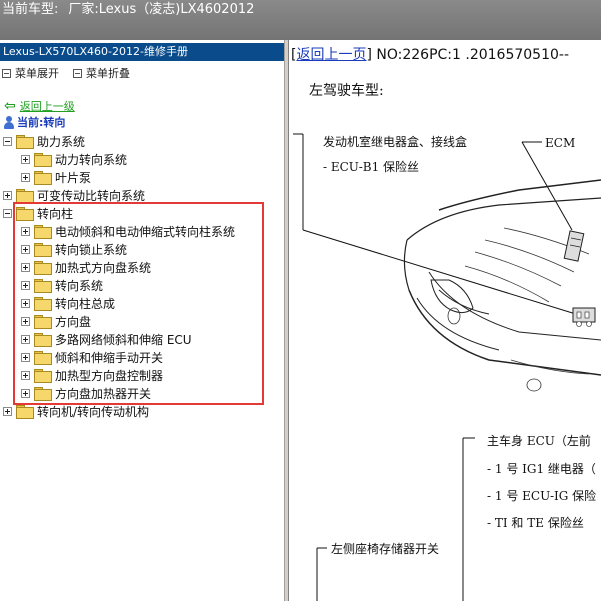 The width and height of the screenshot is (601, 601). What do you see at coordinates (300, 20) in the screenshot?
I see `title-bar: 当前车型: 厂家:Lexus（凌志)LX4602012` at bounding box center [300, 20].